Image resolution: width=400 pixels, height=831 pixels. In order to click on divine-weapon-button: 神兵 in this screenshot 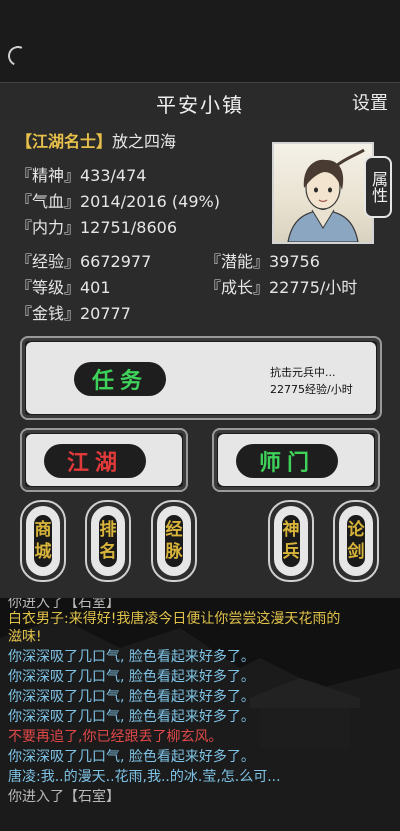, I will do `click(291, 541)`.